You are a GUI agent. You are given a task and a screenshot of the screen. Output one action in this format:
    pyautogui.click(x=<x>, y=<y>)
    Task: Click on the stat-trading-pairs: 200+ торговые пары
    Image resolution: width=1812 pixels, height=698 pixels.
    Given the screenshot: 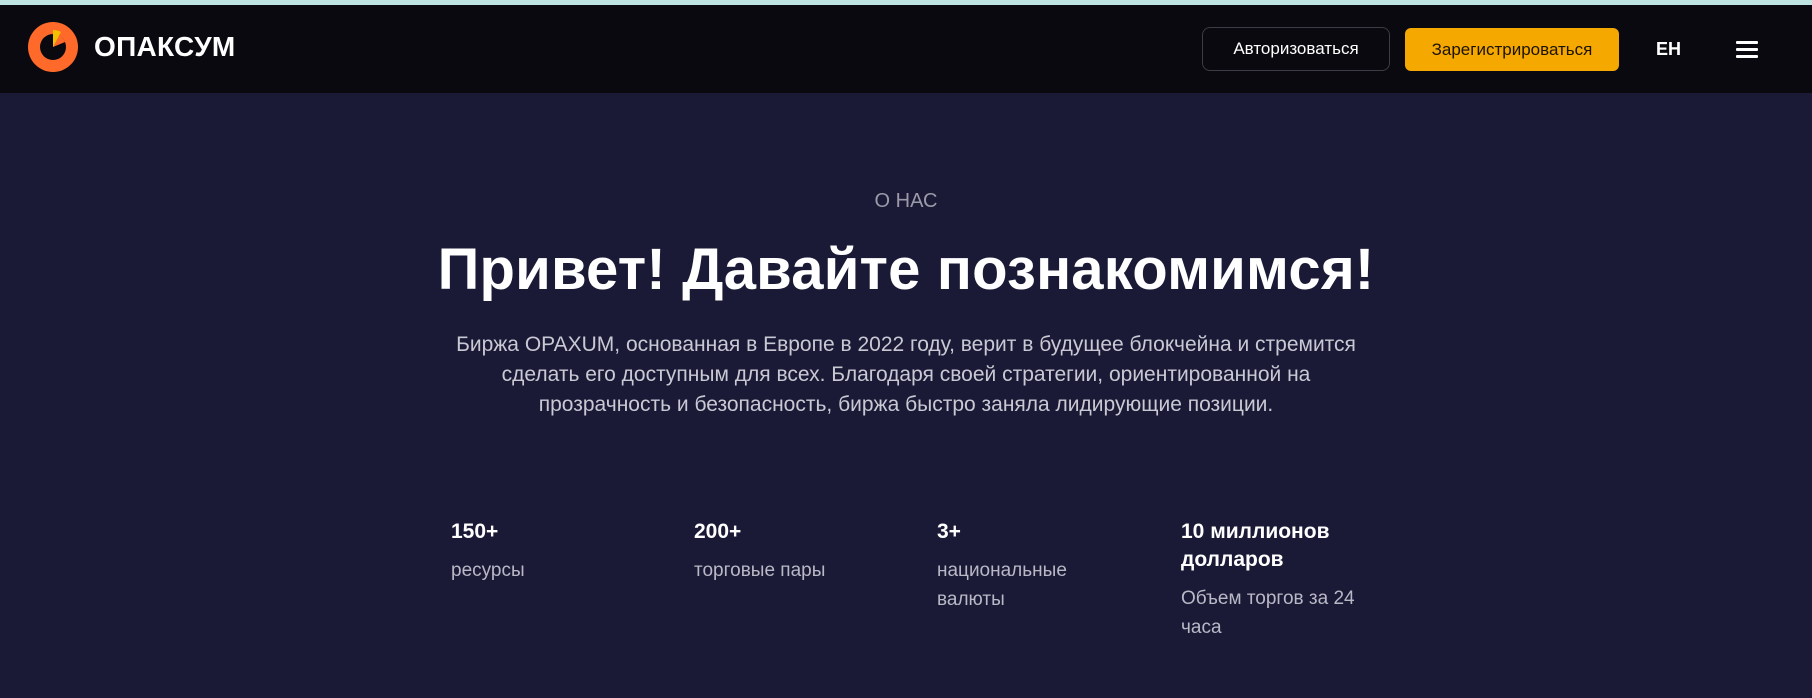 What is the action you would take?
    pyautogui.click(x=794, y=551)
    